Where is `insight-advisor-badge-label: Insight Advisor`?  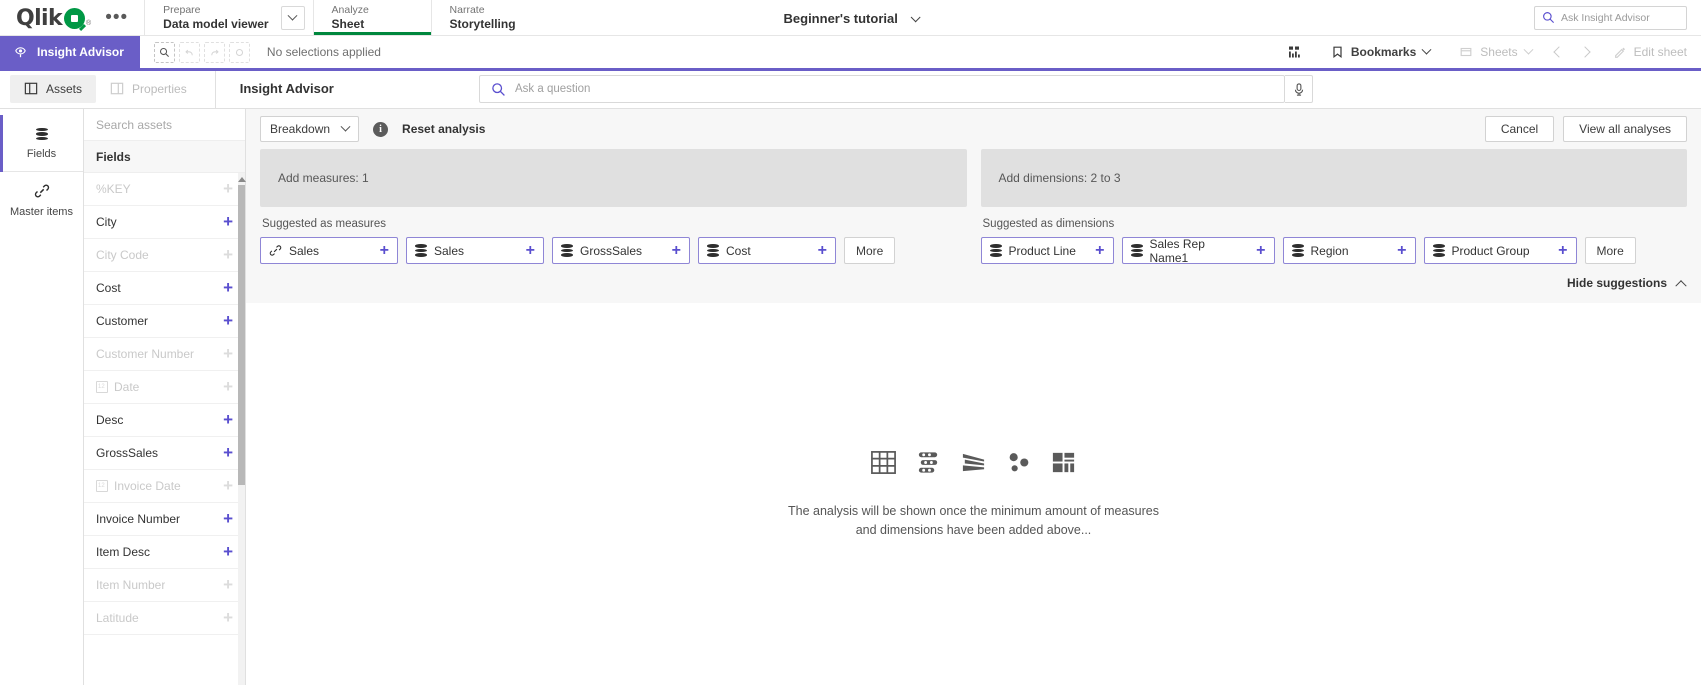 insight-advisor-badge-label: Insight Advisor is located at coordinates (80, 52).